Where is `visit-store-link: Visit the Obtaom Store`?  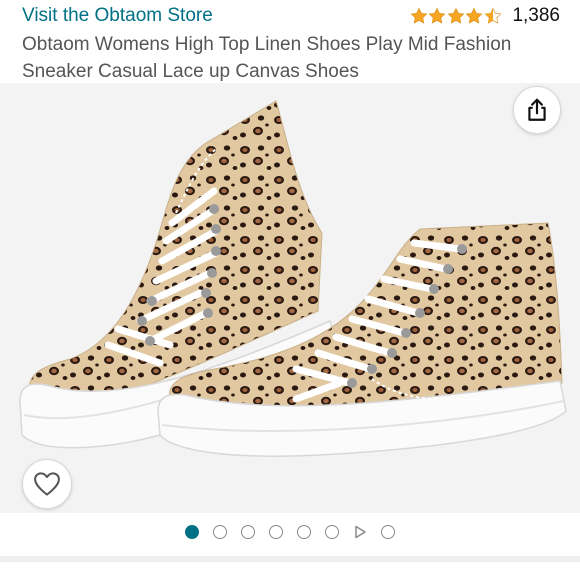 visit-store-link: Visit the Obtaom Store is located at coordinates (117, 16).